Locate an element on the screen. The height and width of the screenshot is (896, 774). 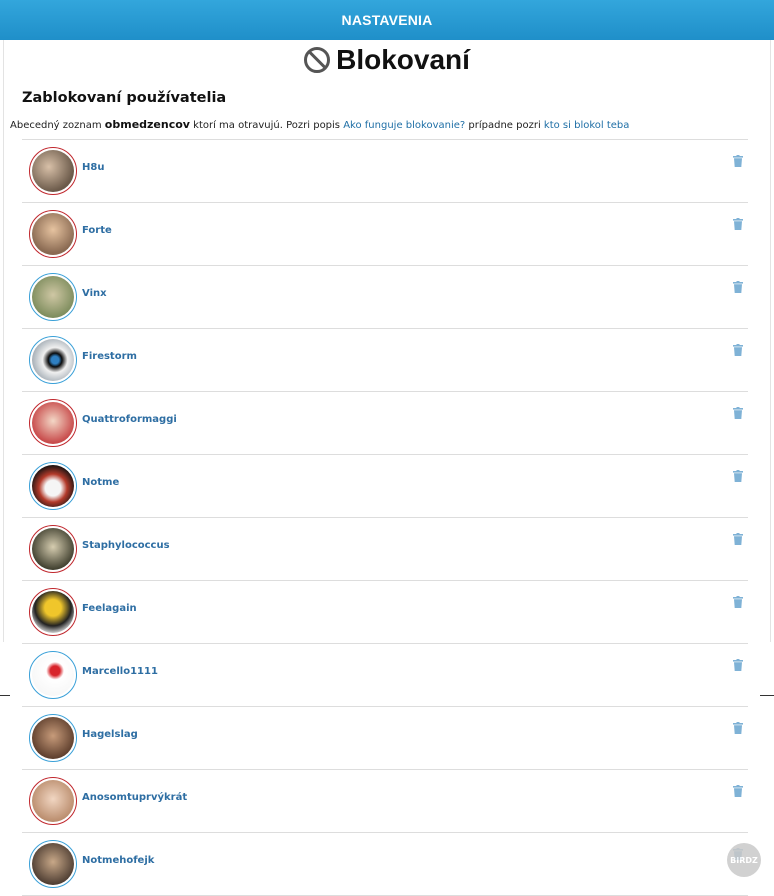
list-item: Feelagain is located at coordinates (385, 612).